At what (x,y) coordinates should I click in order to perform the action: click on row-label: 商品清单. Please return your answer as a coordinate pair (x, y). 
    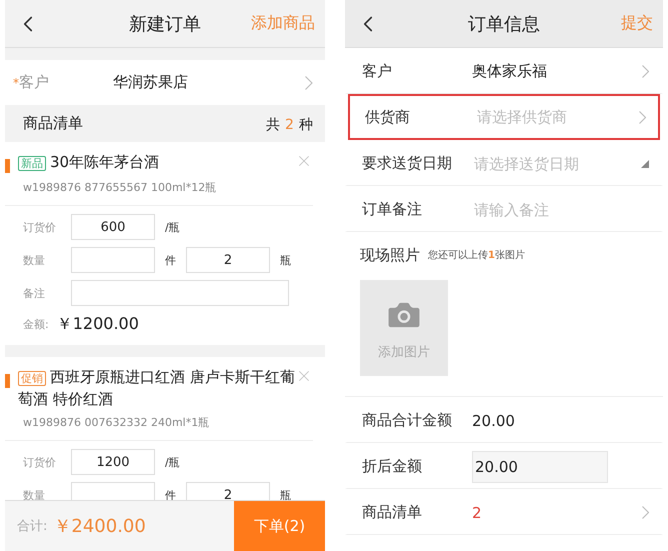
    Looking at the image, I should click on (392, 512).